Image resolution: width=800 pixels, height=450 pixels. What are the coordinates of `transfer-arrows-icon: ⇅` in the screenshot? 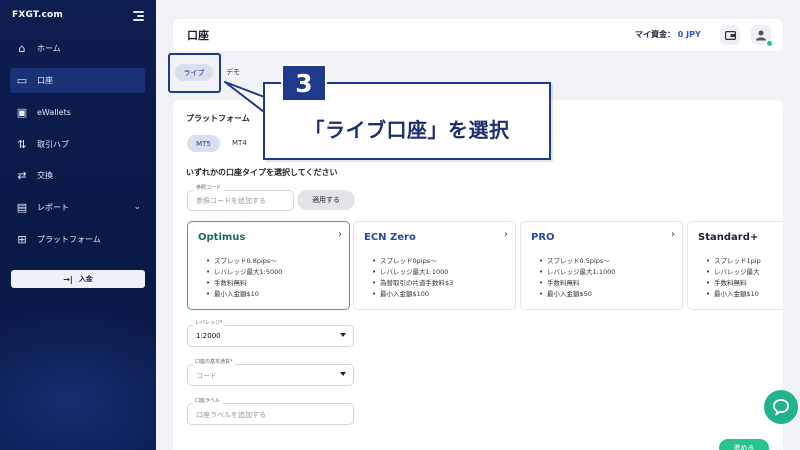 It's located at (22, 144).